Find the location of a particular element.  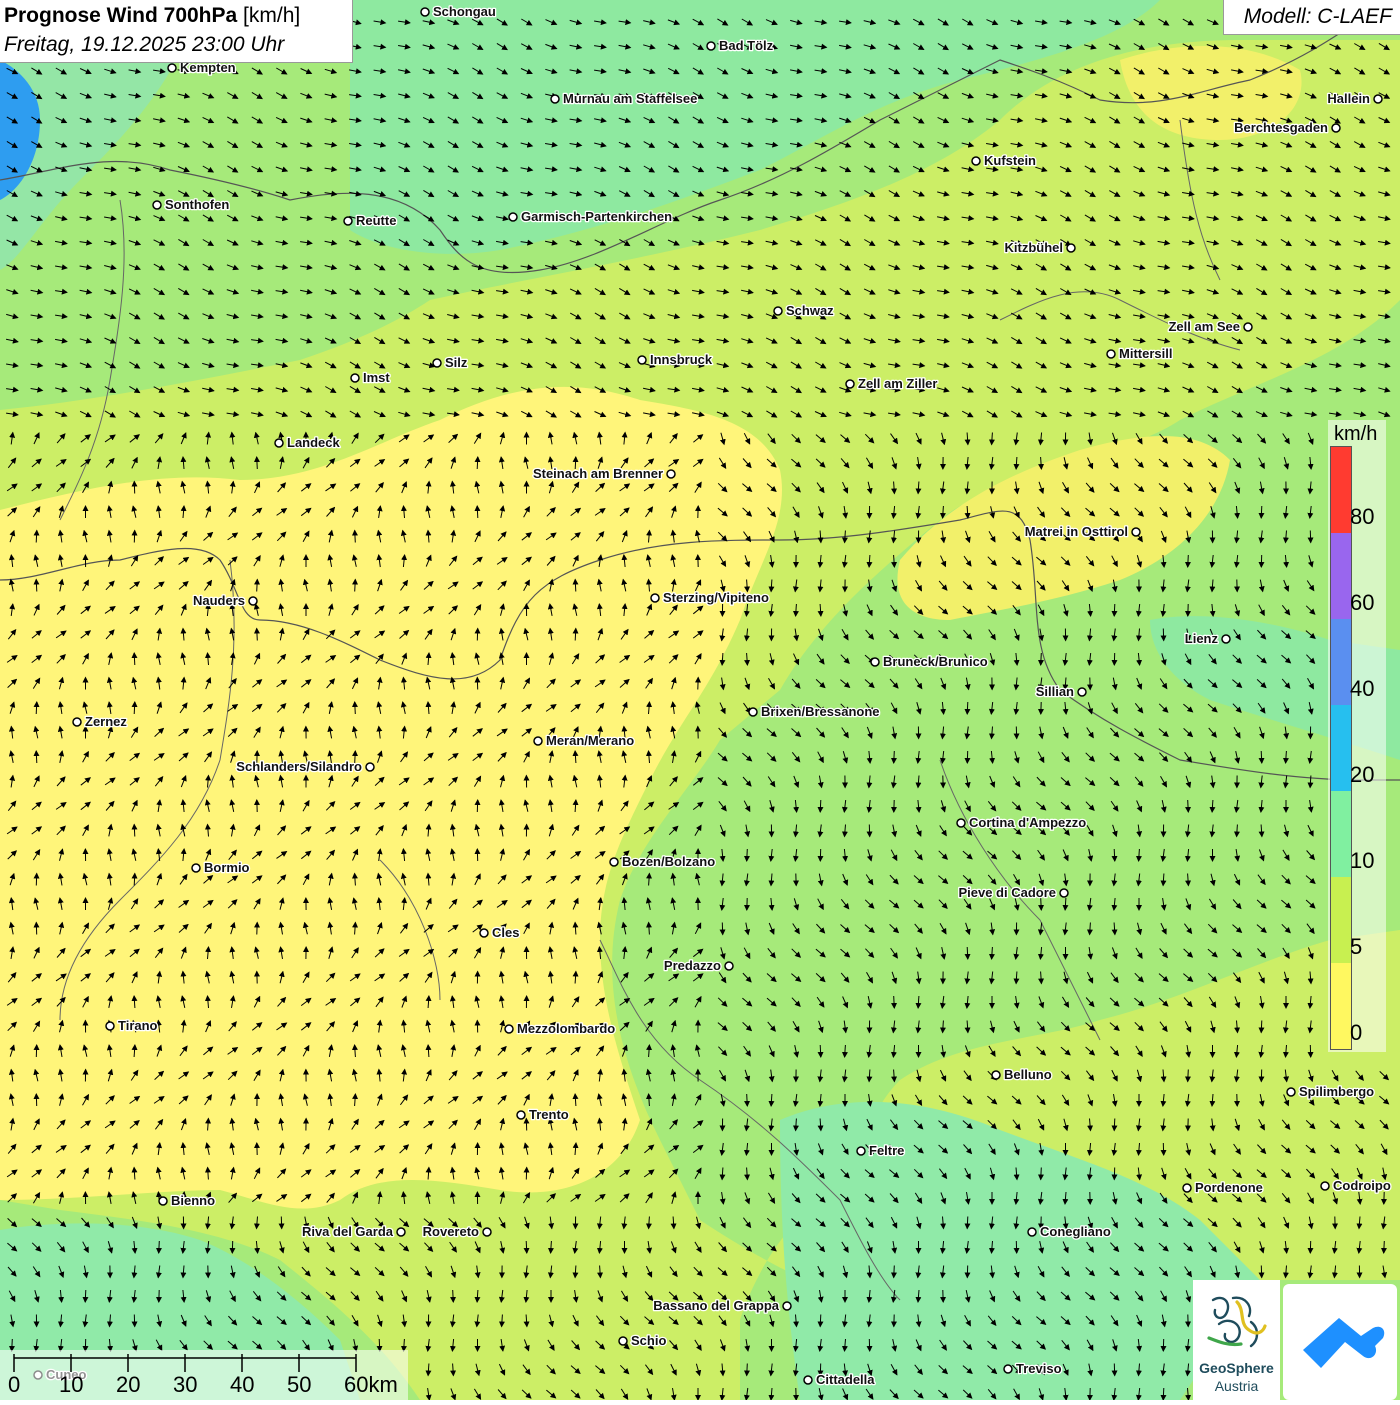

city-label: Sillian is located at coordinates (1055, 691).